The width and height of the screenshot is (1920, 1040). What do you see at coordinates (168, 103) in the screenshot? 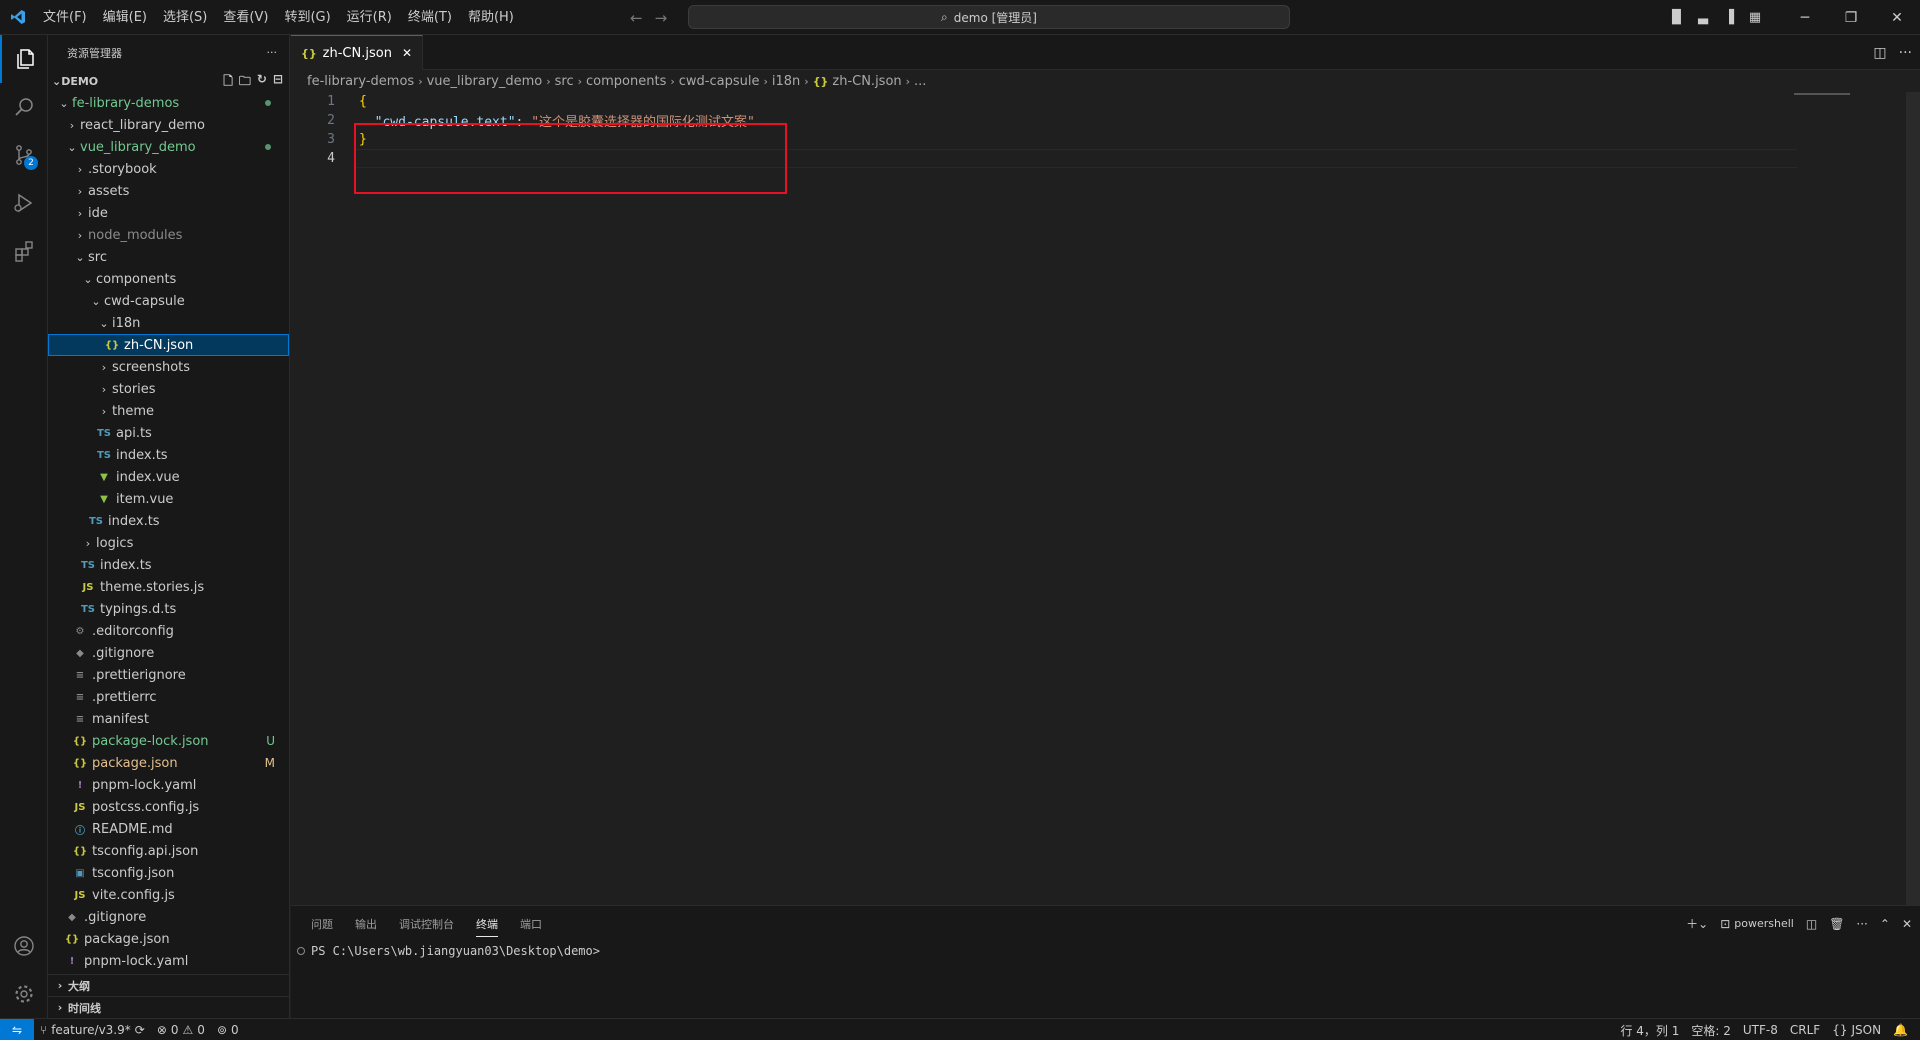
I see `tree-item: ⌄ fe-library-demos` at bounding box center [168, 103].